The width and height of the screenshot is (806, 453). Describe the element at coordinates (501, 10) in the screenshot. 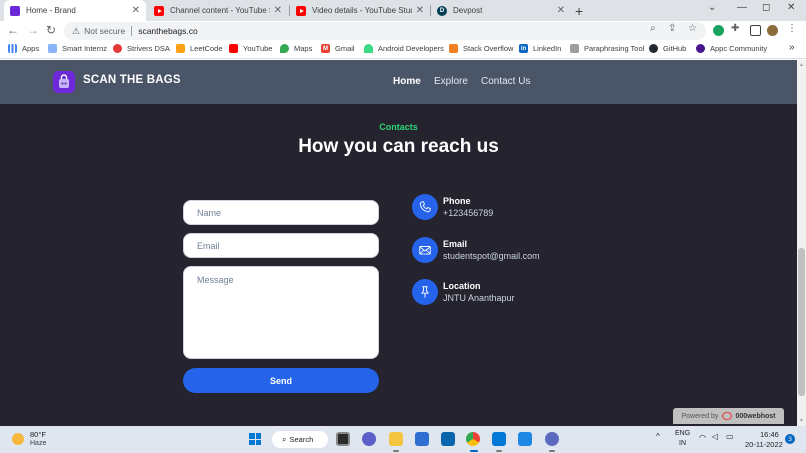

I see `tab-devpost: D Devpost ✕` at that location.